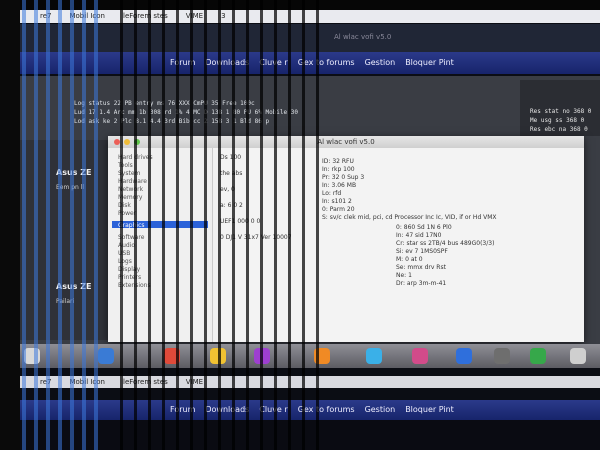 Image resolution: width=600 pixels, height=450 pixels. What do you see at coordinates (409, 259) in the screenshot?
I see `detail-row: M: 0 at 0` at bounding box center [409, 259].